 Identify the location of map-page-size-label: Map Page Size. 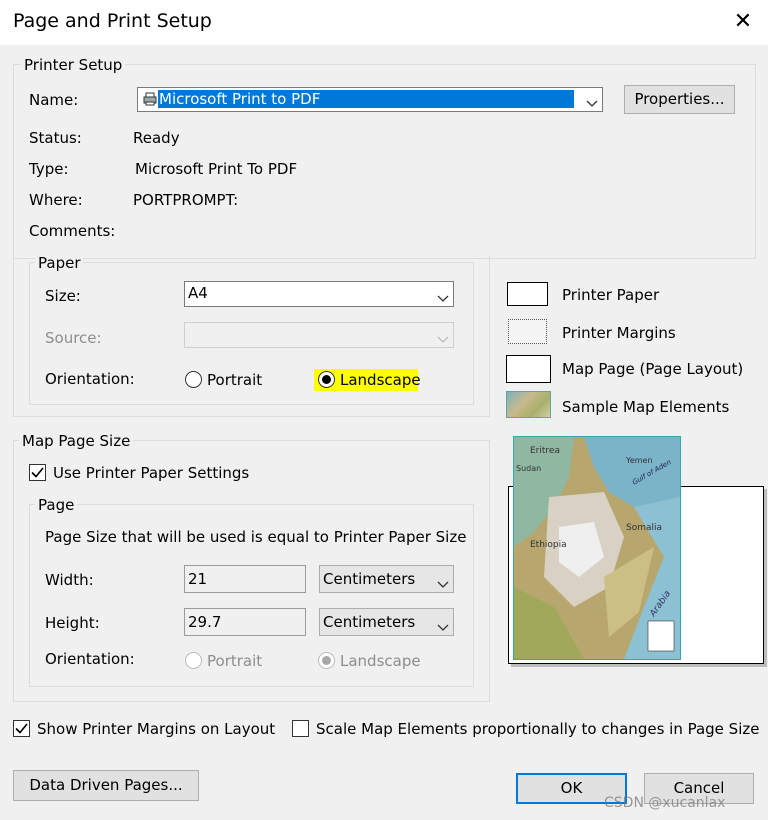
(76, 441).